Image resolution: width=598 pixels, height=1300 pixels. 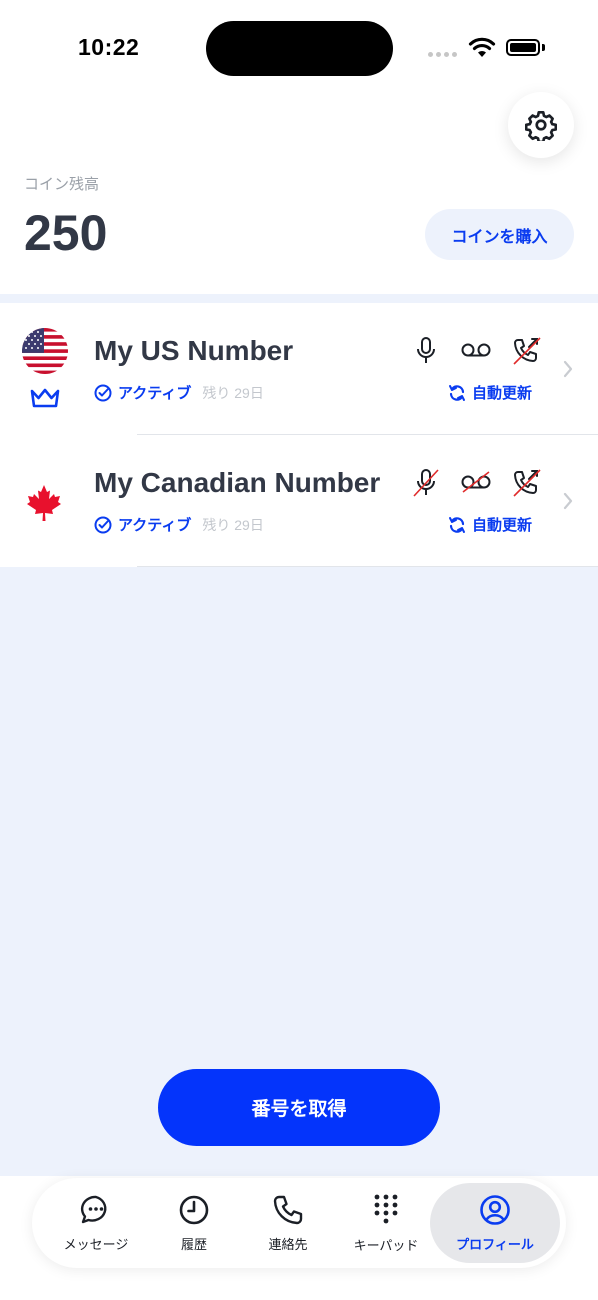 I want to click on tab-label: プロフィール, so click(x=495, y=1244).